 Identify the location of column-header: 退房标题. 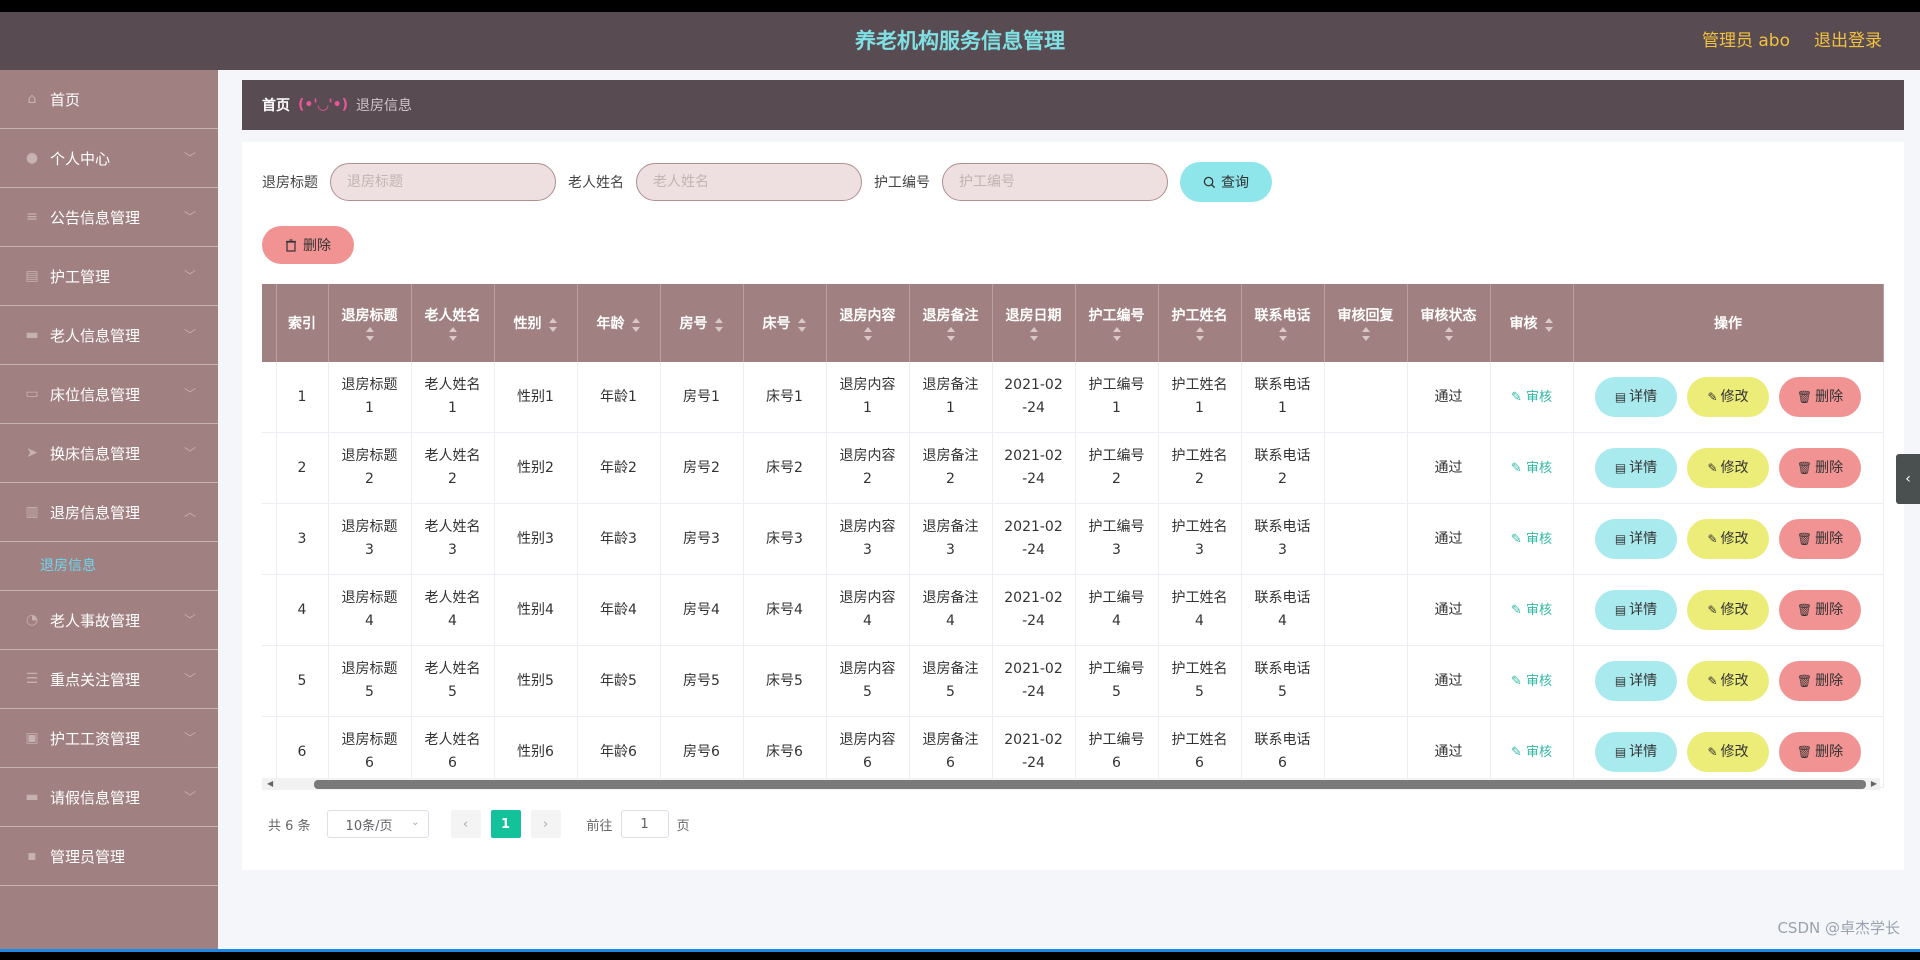
(370, 323).